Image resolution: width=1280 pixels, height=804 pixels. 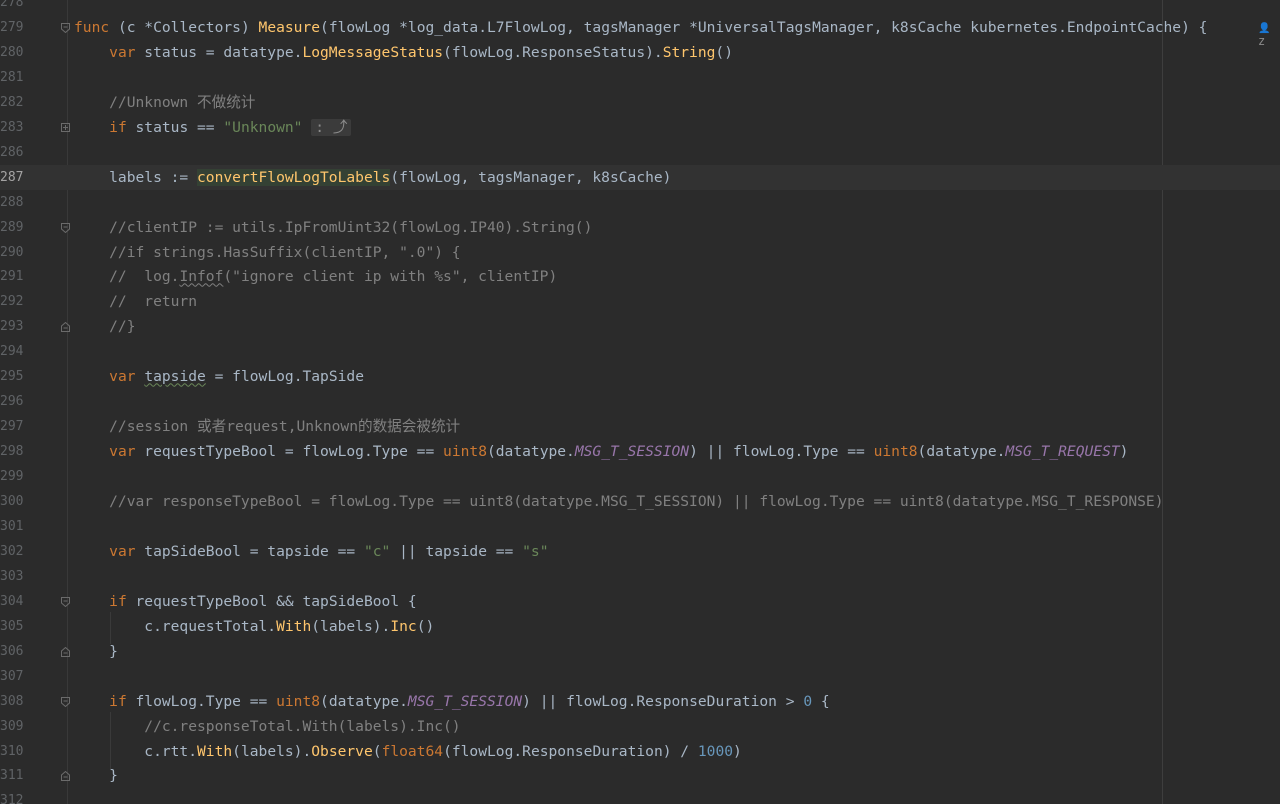 I want to click on line-number: 283, so click(x=12, y=127).